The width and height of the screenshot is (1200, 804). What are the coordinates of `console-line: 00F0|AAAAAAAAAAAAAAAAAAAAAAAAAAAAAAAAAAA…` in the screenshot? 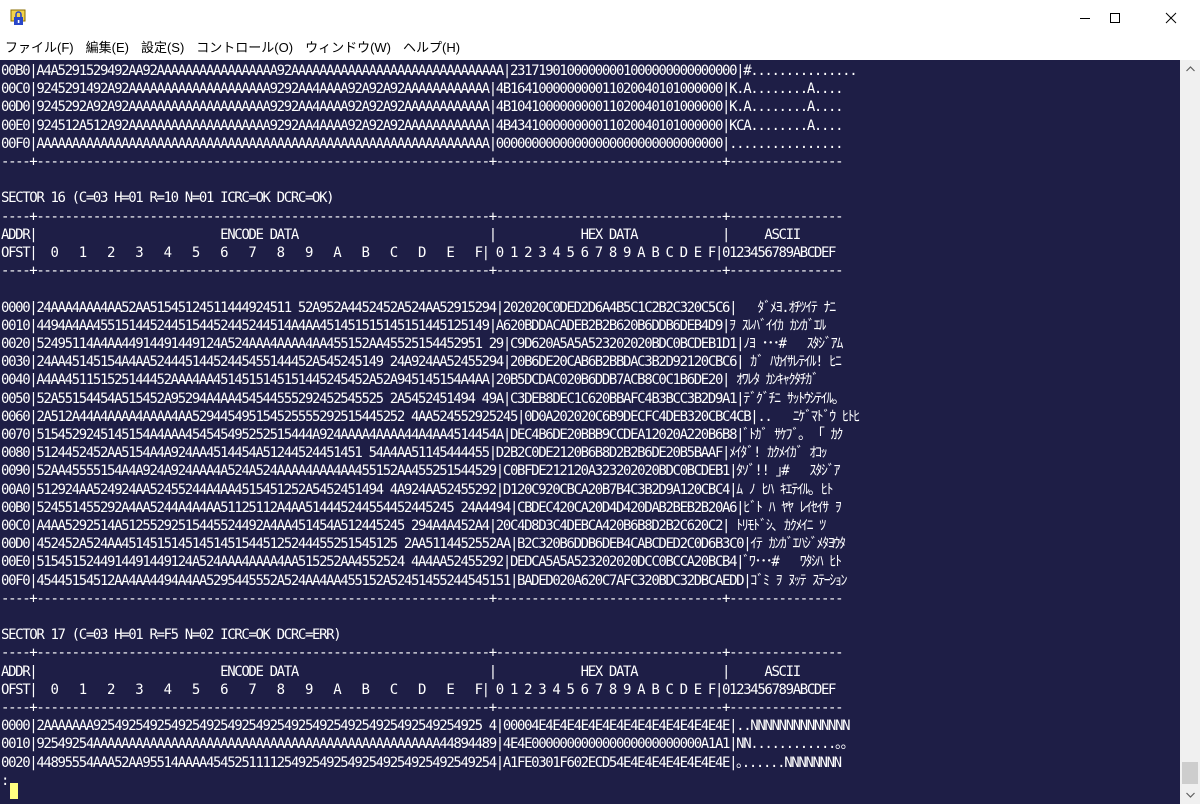 It's located at (422, 143).